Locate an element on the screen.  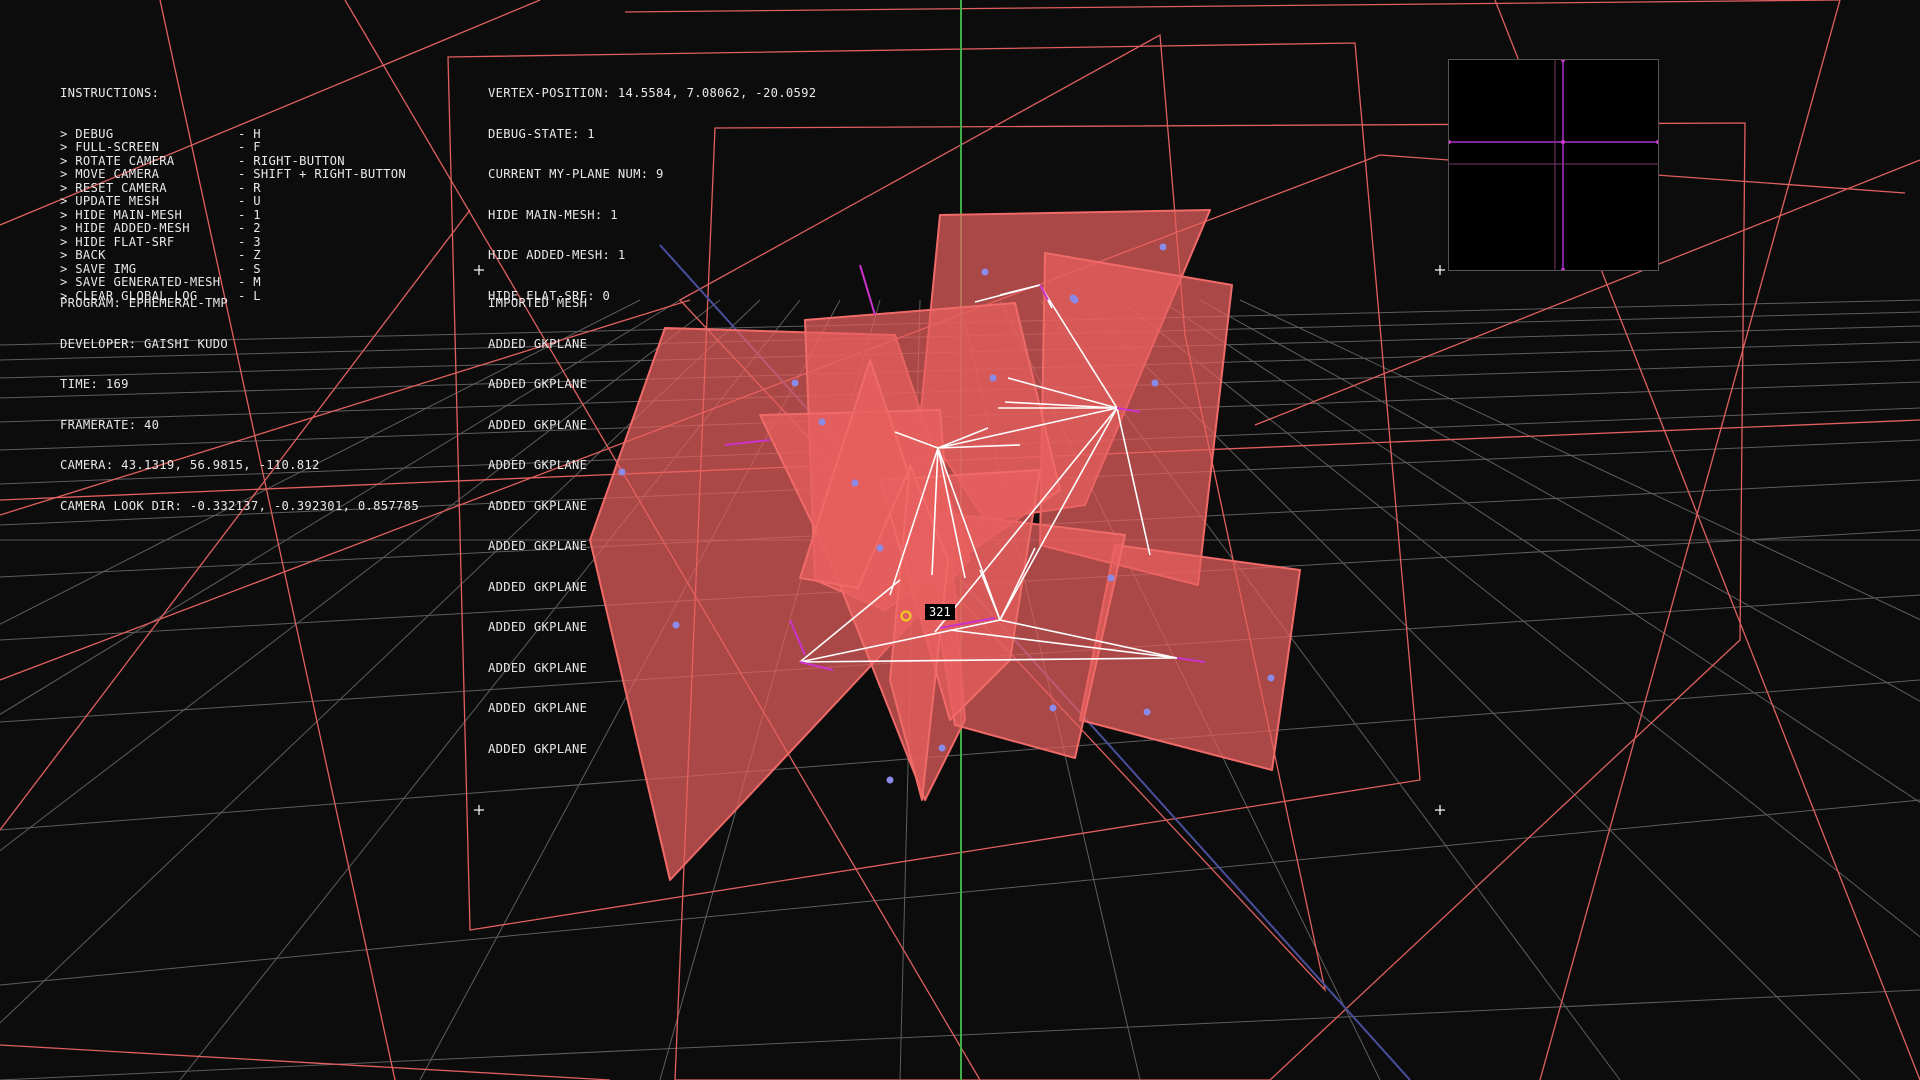
instruction-key: - H is located at coordinates (249, 133).